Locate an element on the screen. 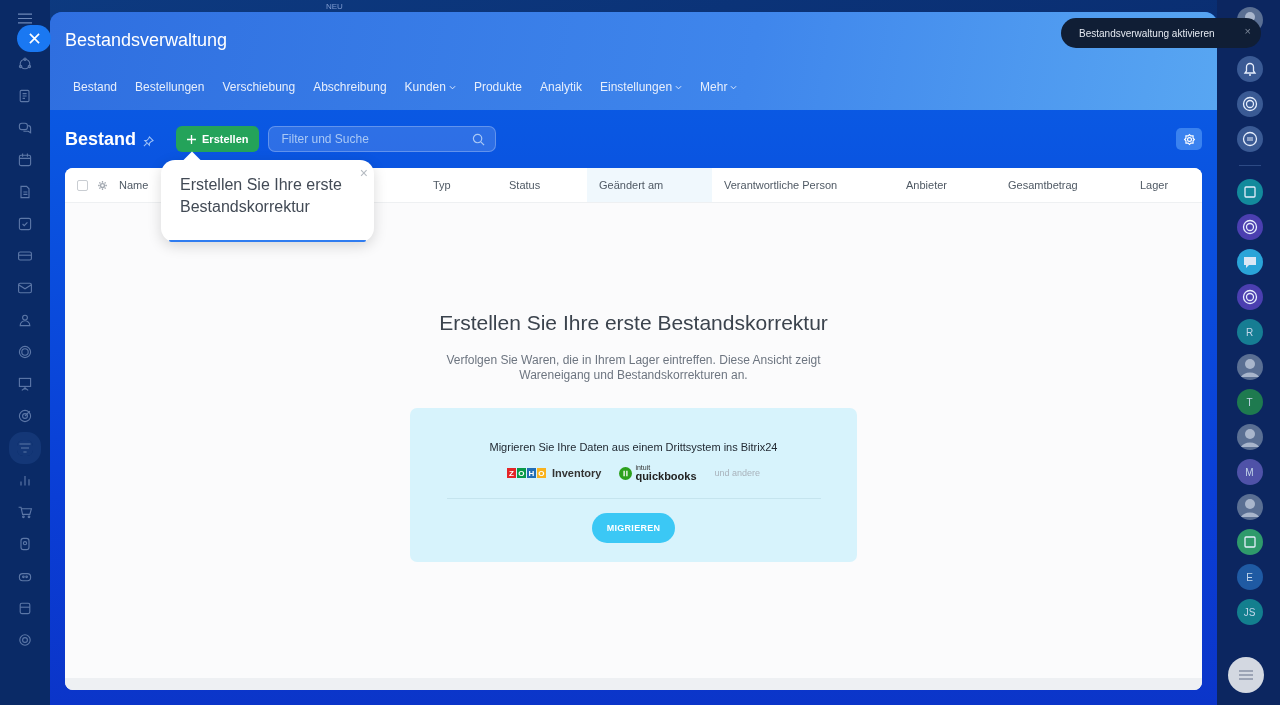 This screenshot has height=705, width=1280. refresh-icon is located at coordinates (25, 64).